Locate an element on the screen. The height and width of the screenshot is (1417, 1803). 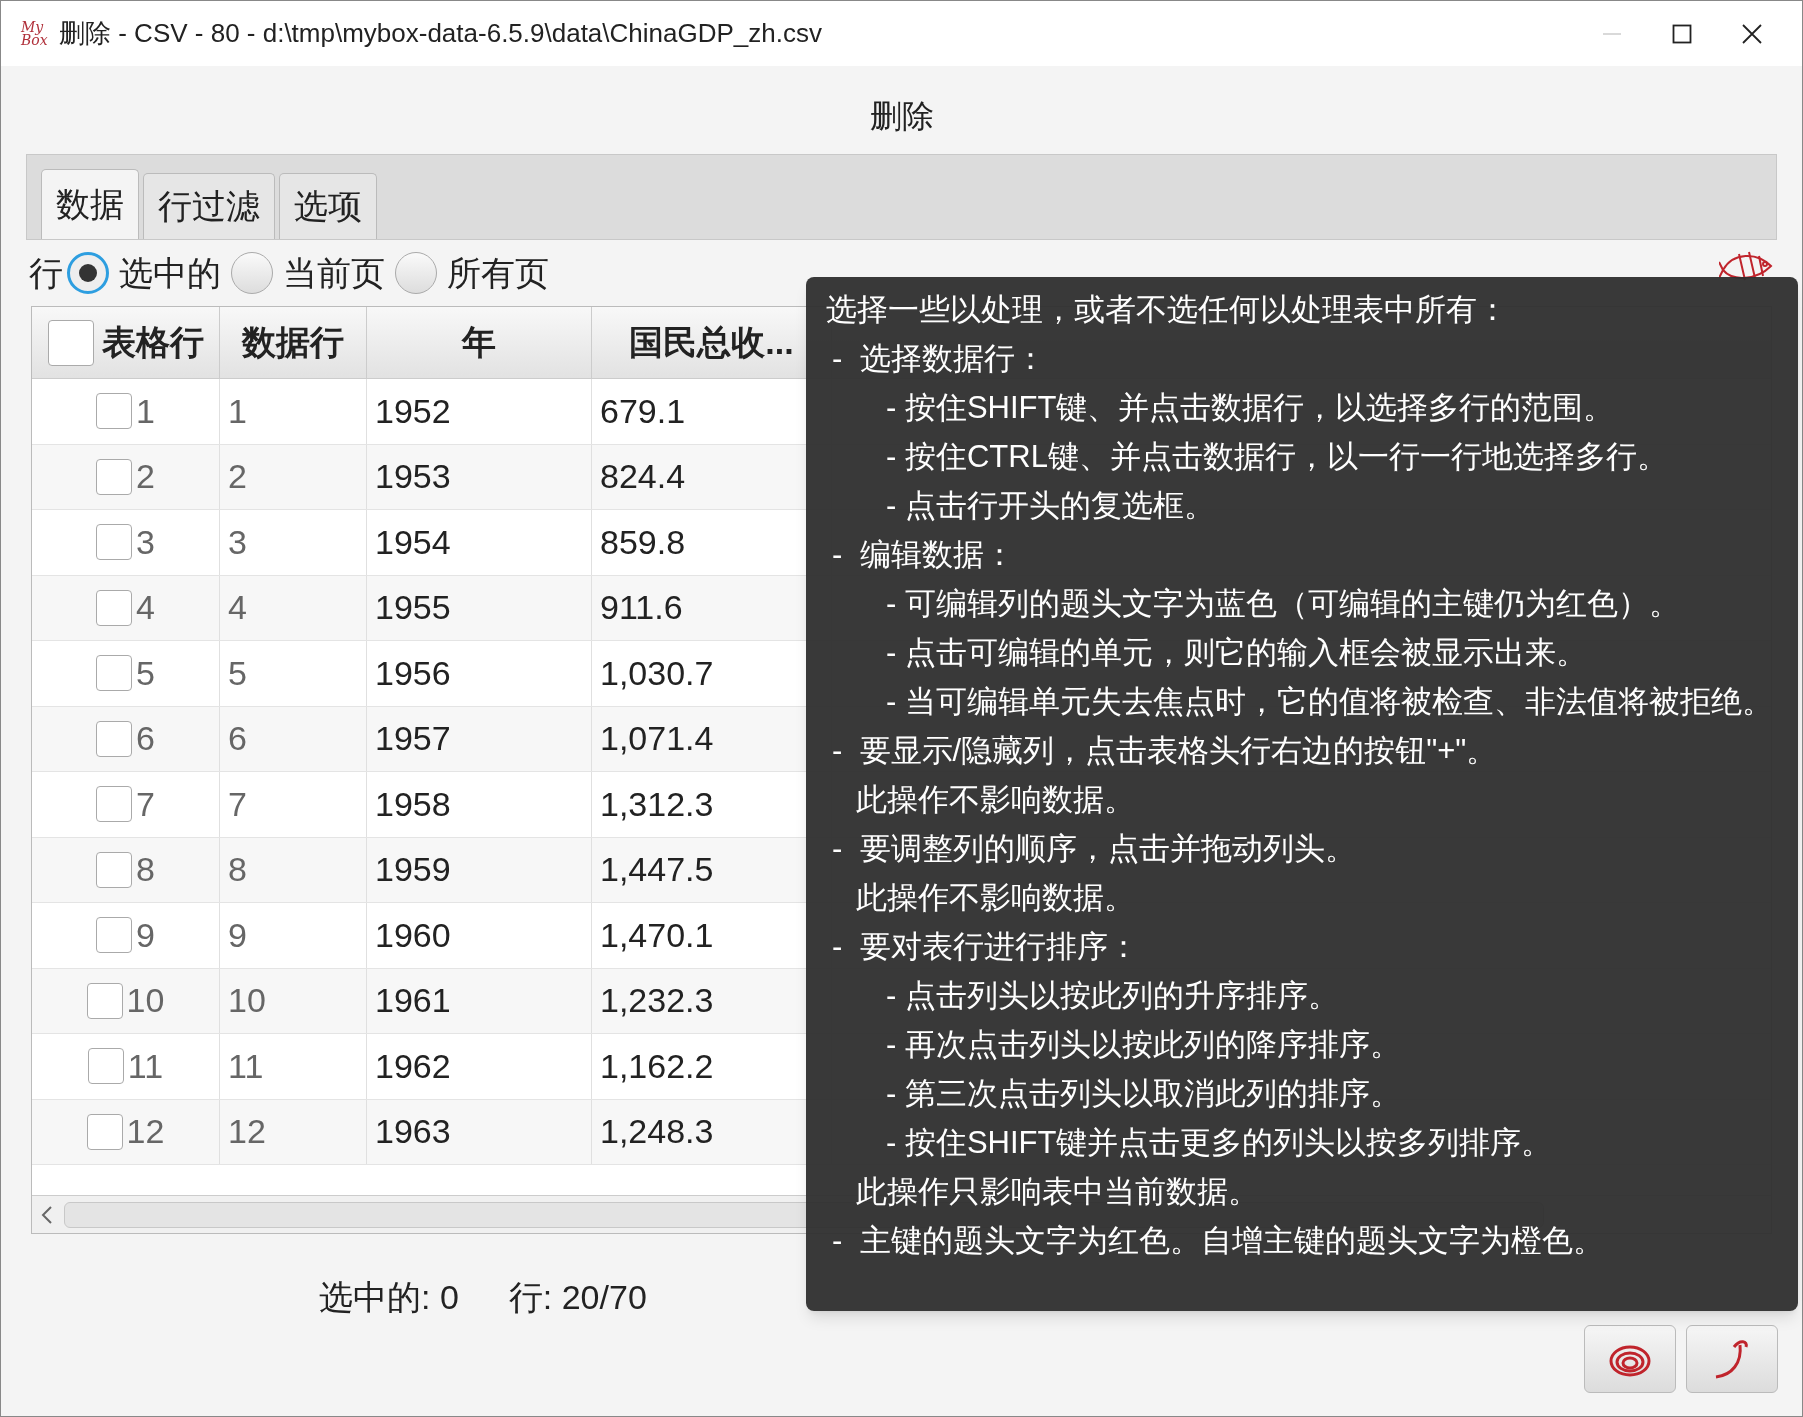
table-cell-text: 9 is located at coordinates (237, 935).